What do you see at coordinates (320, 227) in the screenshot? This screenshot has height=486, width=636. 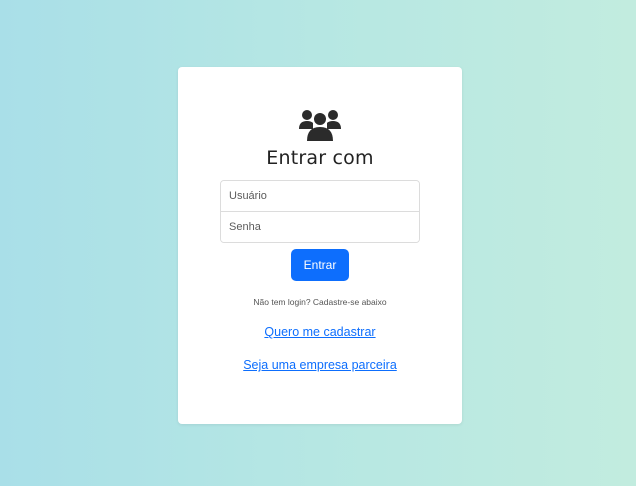 I see `password-input` at bounding box center [320, 227].